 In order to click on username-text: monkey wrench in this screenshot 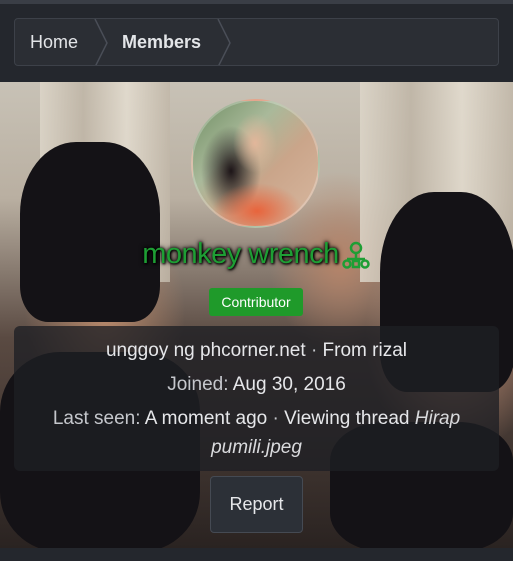, I will do `click(240, 254)`.